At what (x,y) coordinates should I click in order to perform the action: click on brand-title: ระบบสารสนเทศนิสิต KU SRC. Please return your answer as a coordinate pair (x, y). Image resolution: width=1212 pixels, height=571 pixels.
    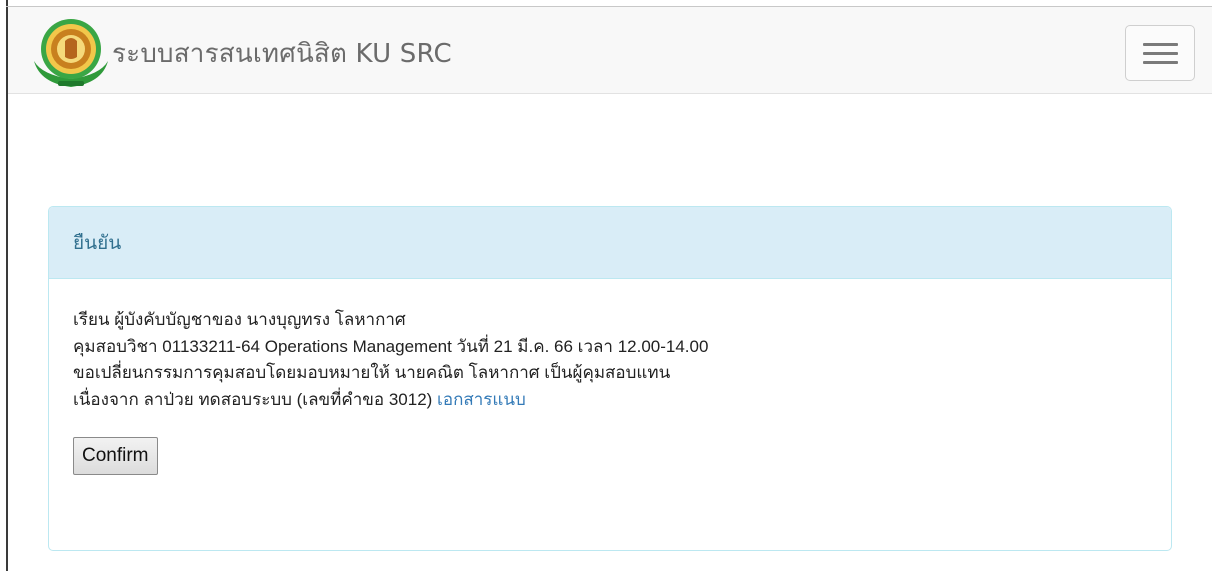
    Looking at the image, I should click on (282, 53).